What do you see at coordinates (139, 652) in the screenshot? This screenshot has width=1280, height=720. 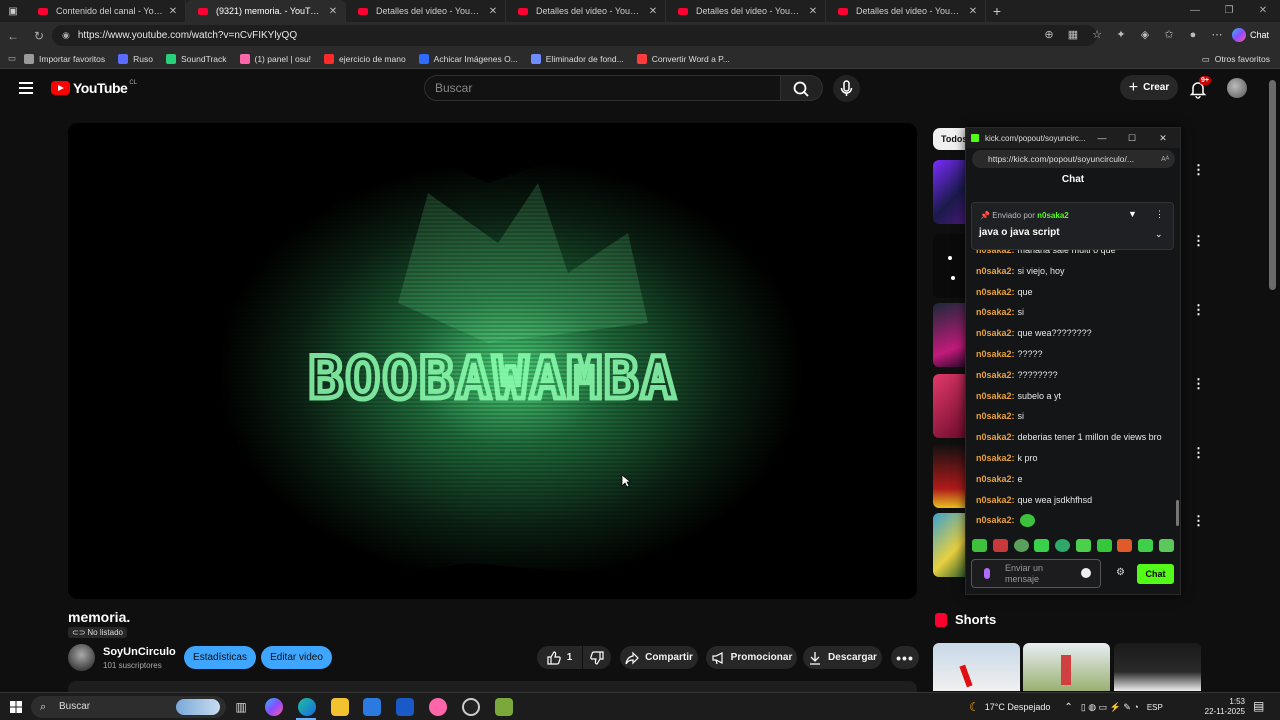 I see `channel-name: SoyUnCirculo` at bounding box center [139, 652].